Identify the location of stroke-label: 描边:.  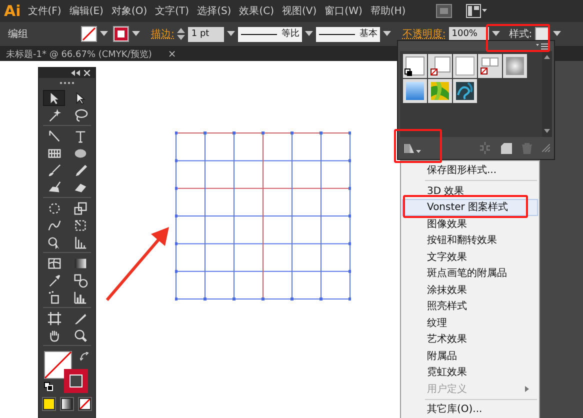
(162, 34).